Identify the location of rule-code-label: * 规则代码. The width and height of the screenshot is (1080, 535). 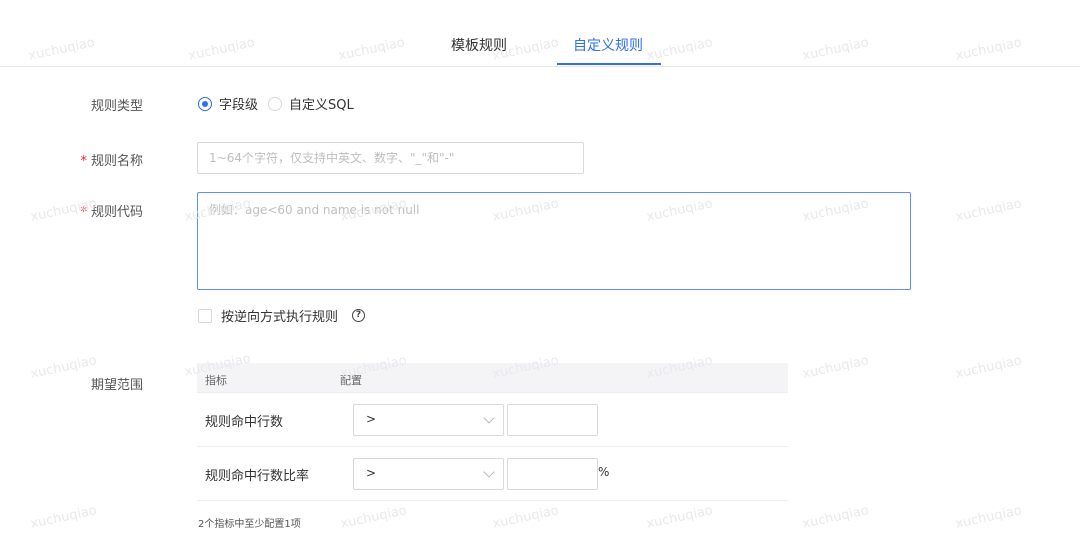
(111, 210).